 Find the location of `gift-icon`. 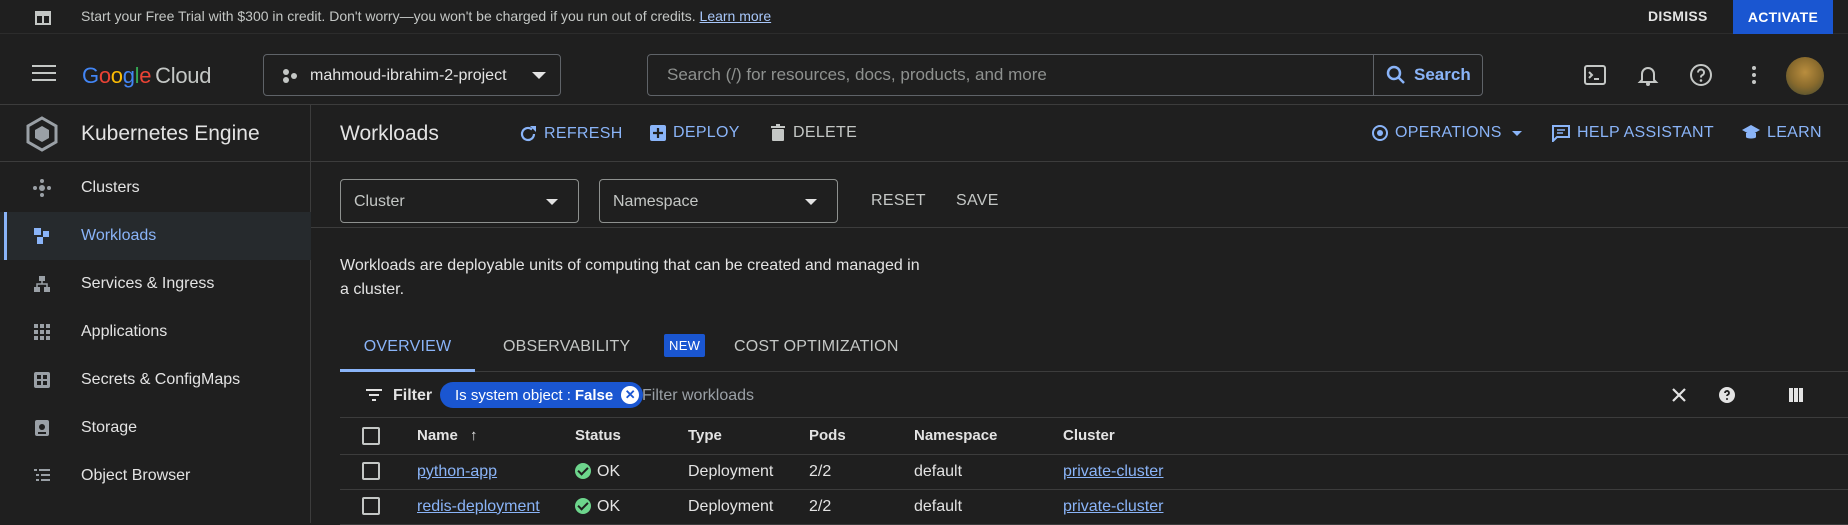

gift-icon is located at coordinates (43, 18).